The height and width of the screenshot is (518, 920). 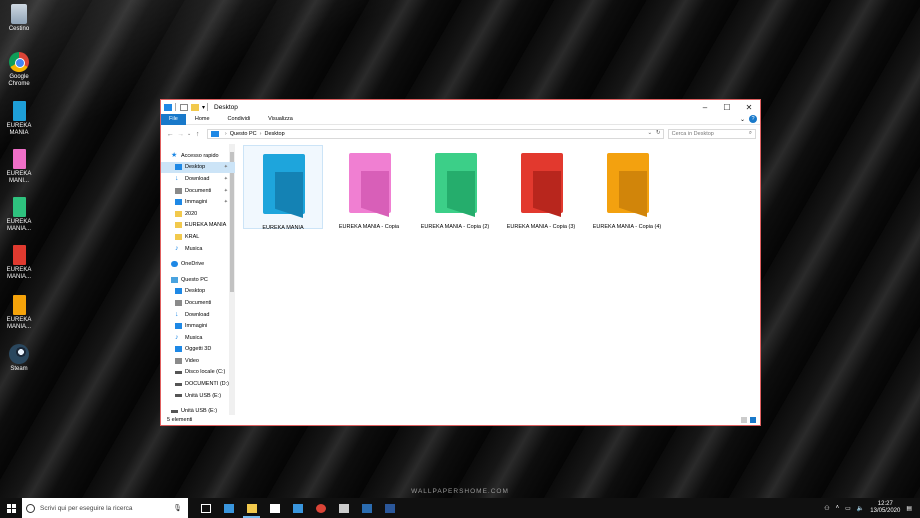 I want to click on customize-toolbar-icon: ▾, so click(x=203, y=107).